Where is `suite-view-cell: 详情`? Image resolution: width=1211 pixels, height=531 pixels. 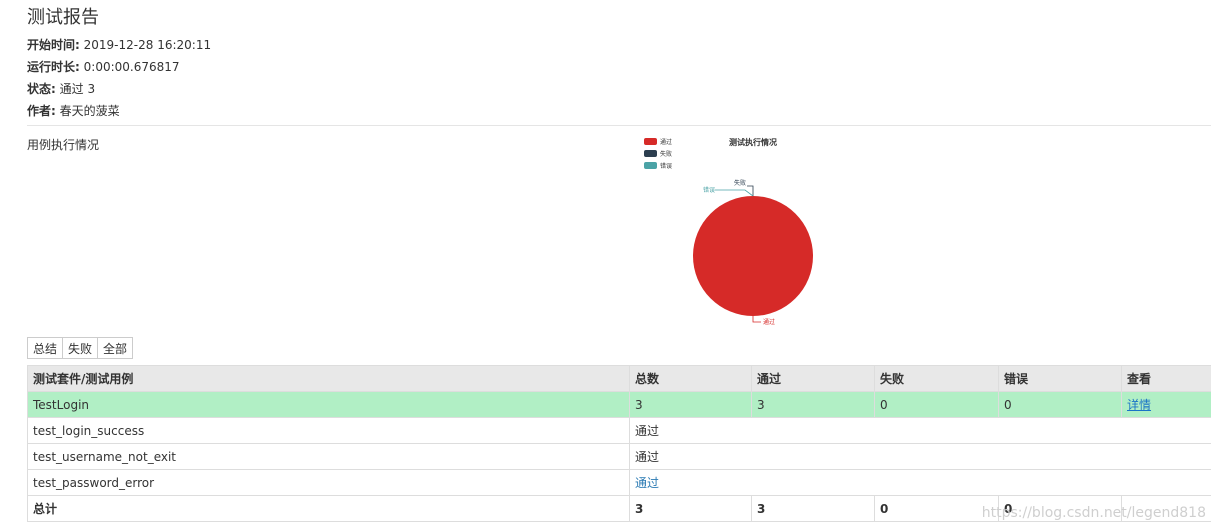 suite-view-cell: 详情 is located at coordinates (1166, 404).